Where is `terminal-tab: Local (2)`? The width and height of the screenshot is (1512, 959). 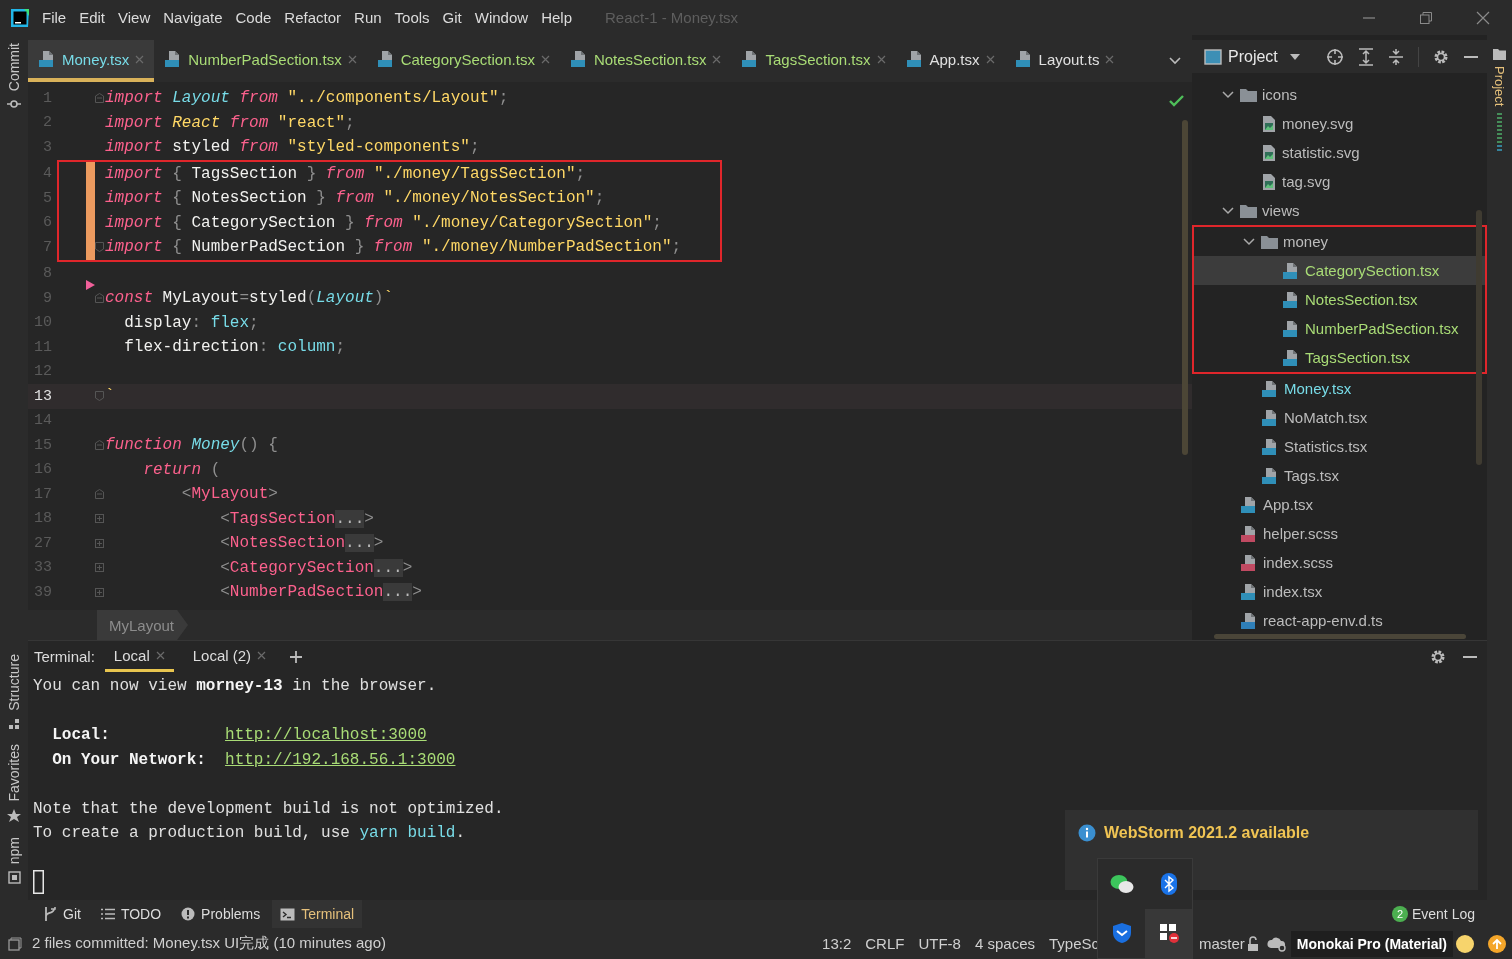
terminal-tab: Local (2) is located at coordinates (229, 656).